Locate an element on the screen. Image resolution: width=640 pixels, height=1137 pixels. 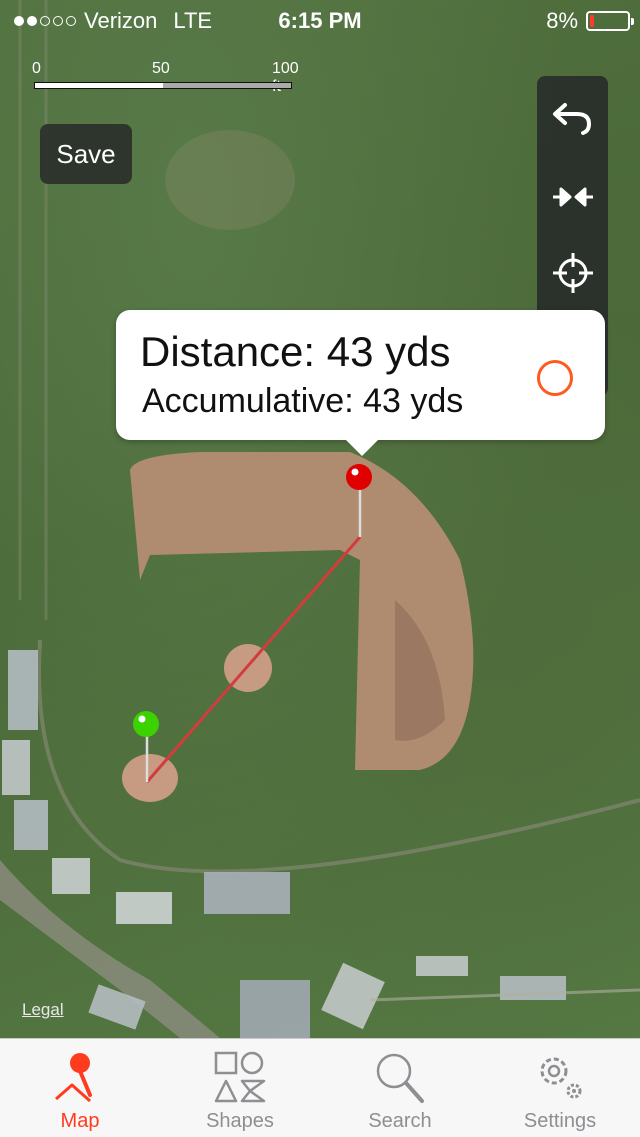
battery-status: 8% is located at coordinates (590, 21).